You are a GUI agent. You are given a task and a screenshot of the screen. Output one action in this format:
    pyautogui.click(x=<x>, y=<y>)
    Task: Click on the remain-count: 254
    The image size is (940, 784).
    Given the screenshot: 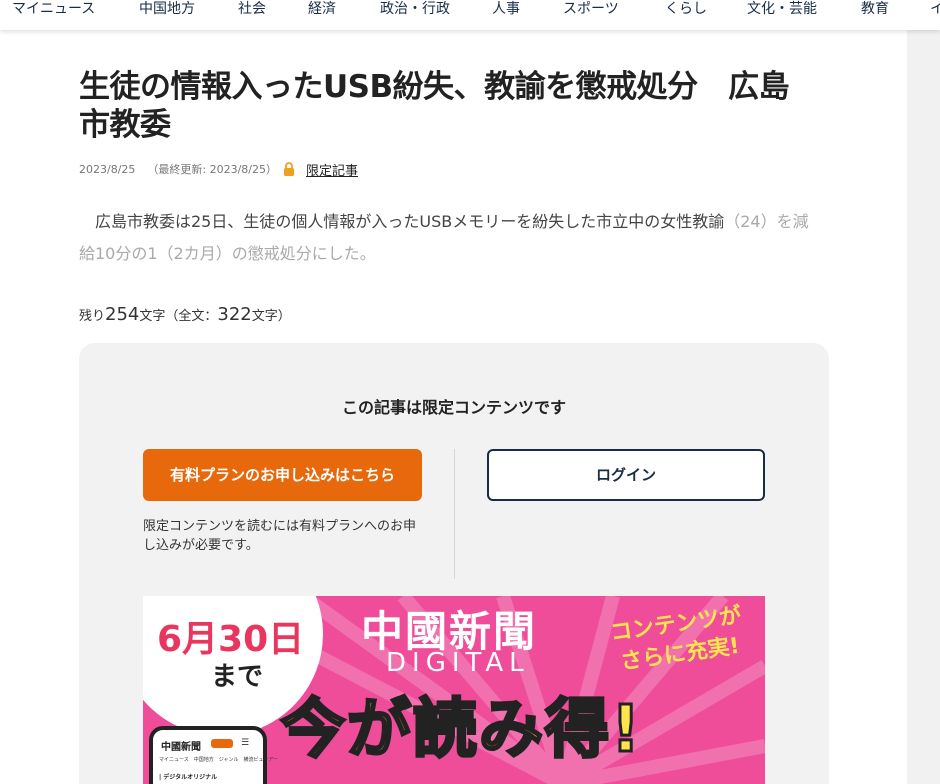 What is the action you would take?
    pyautogui.click(x=122, y=314)
    